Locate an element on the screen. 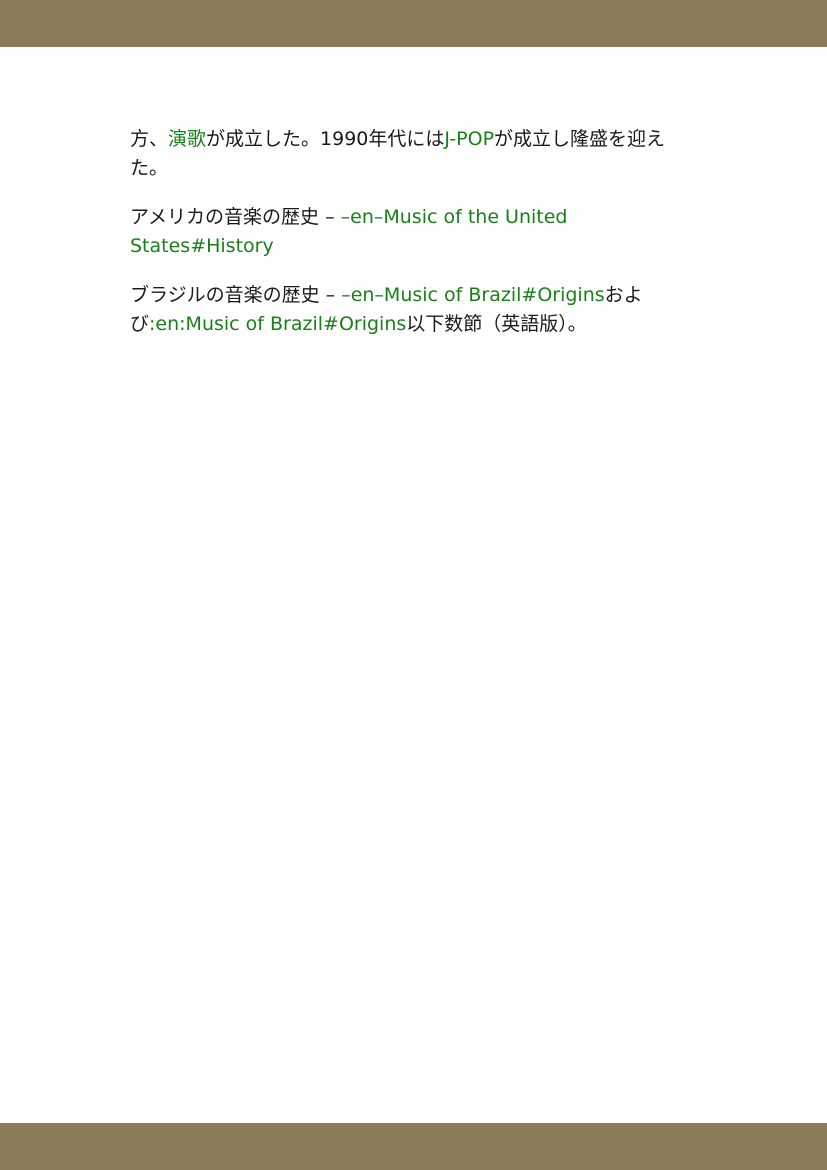 The image size is (827, 1170). top-band is located at coordinates (413, 23).